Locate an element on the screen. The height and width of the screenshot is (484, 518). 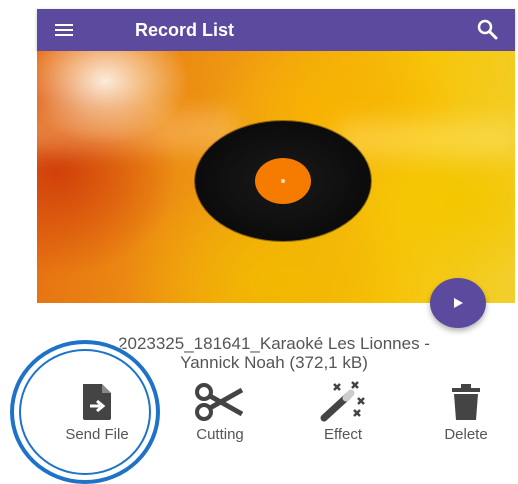
cutting-button: Cutting is located at coordinates (220, 411).